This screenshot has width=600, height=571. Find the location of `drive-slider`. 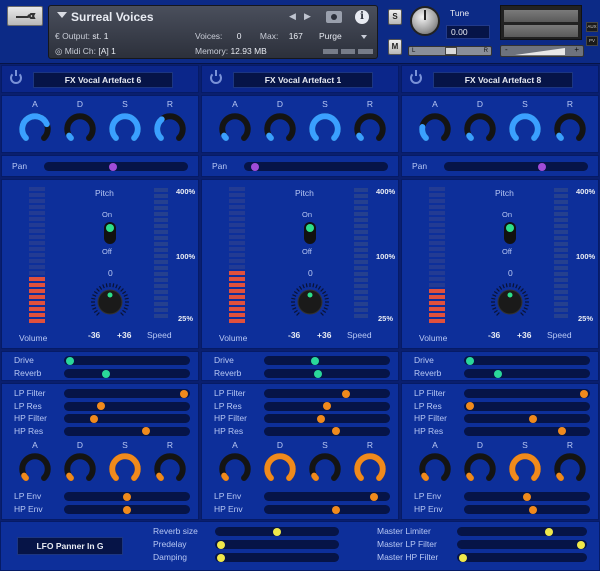

drive-slider is located at coordinates (327, 360).